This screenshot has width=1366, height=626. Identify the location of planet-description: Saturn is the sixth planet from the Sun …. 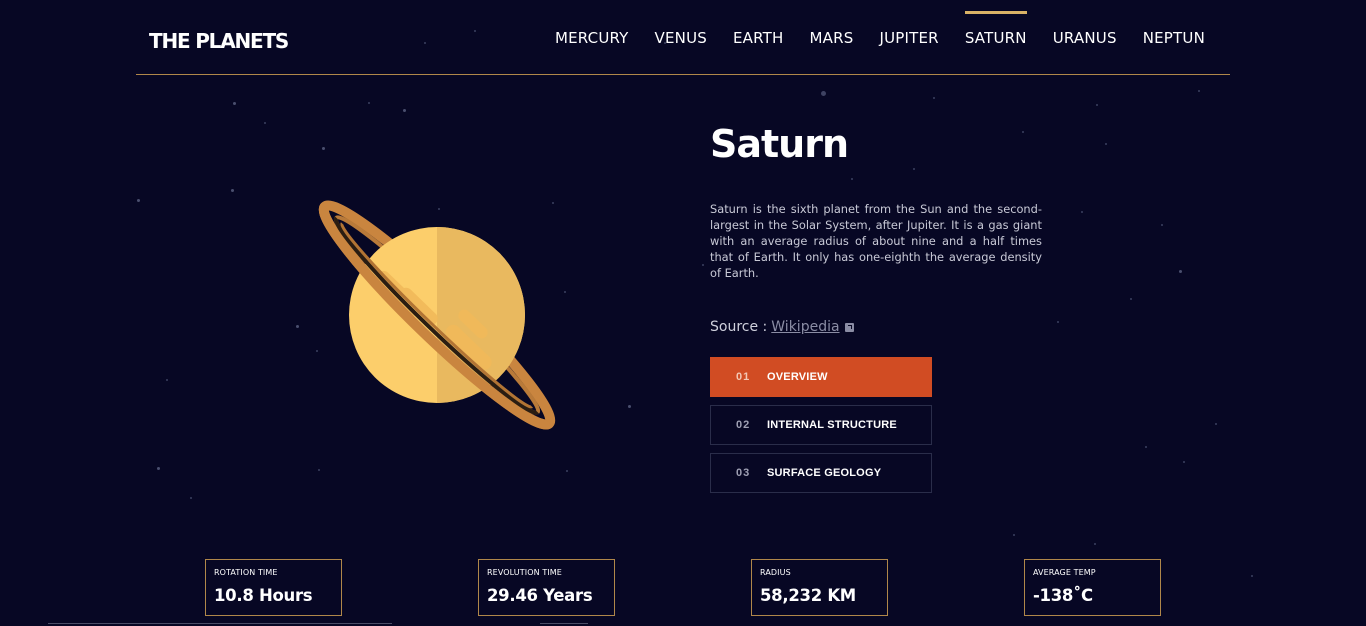
(876, 241).